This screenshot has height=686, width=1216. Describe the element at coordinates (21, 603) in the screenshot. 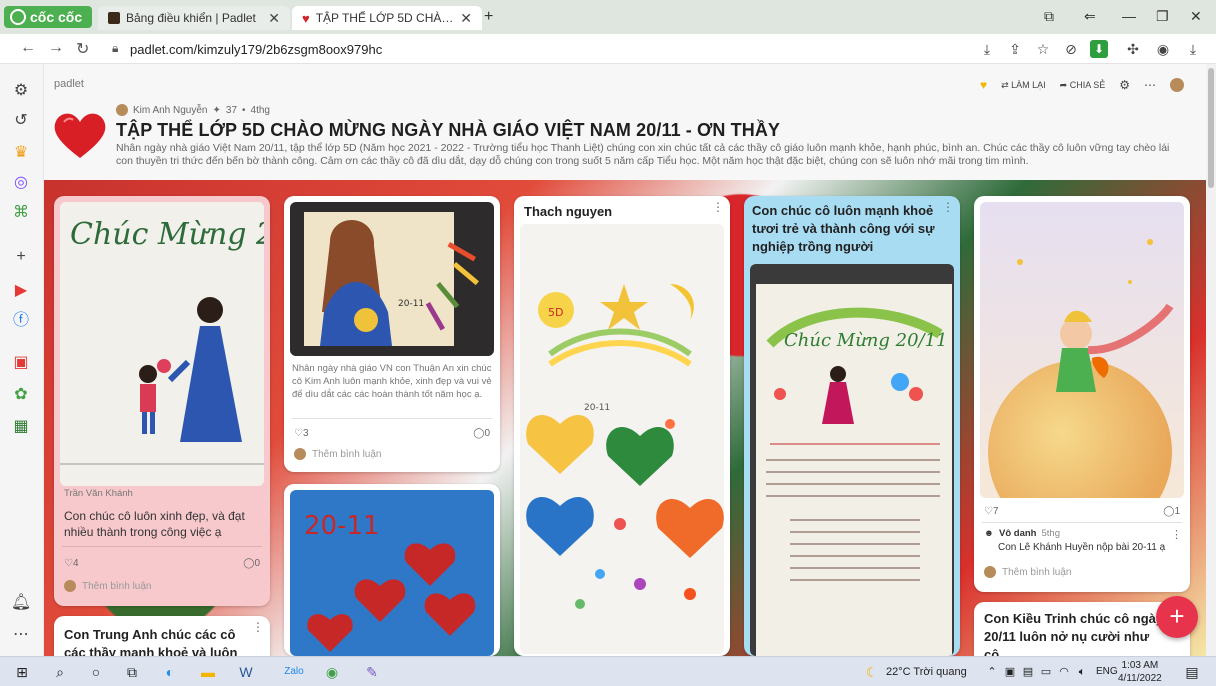

I see `notification-bell-icon: 🔔︎` at that location.